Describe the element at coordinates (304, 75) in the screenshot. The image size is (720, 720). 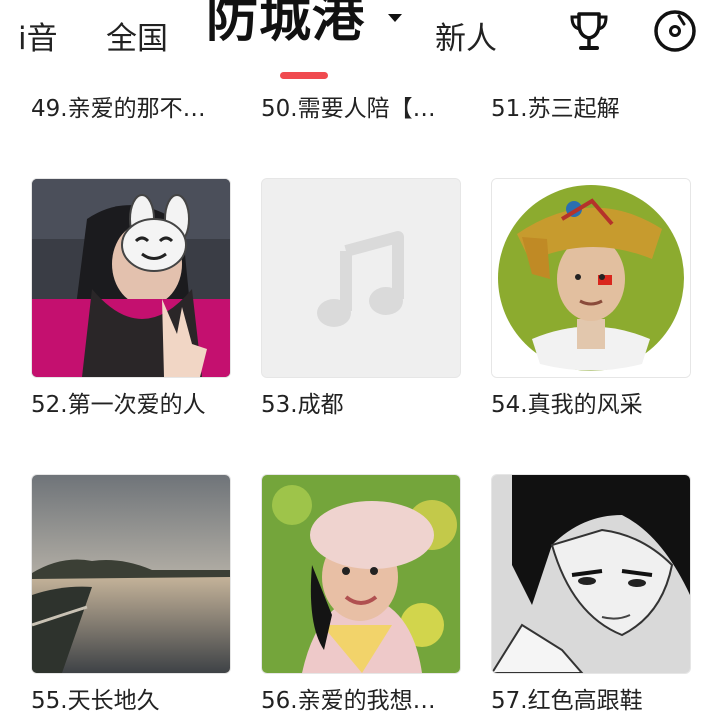
I see `active-tab-indicator` at that location.